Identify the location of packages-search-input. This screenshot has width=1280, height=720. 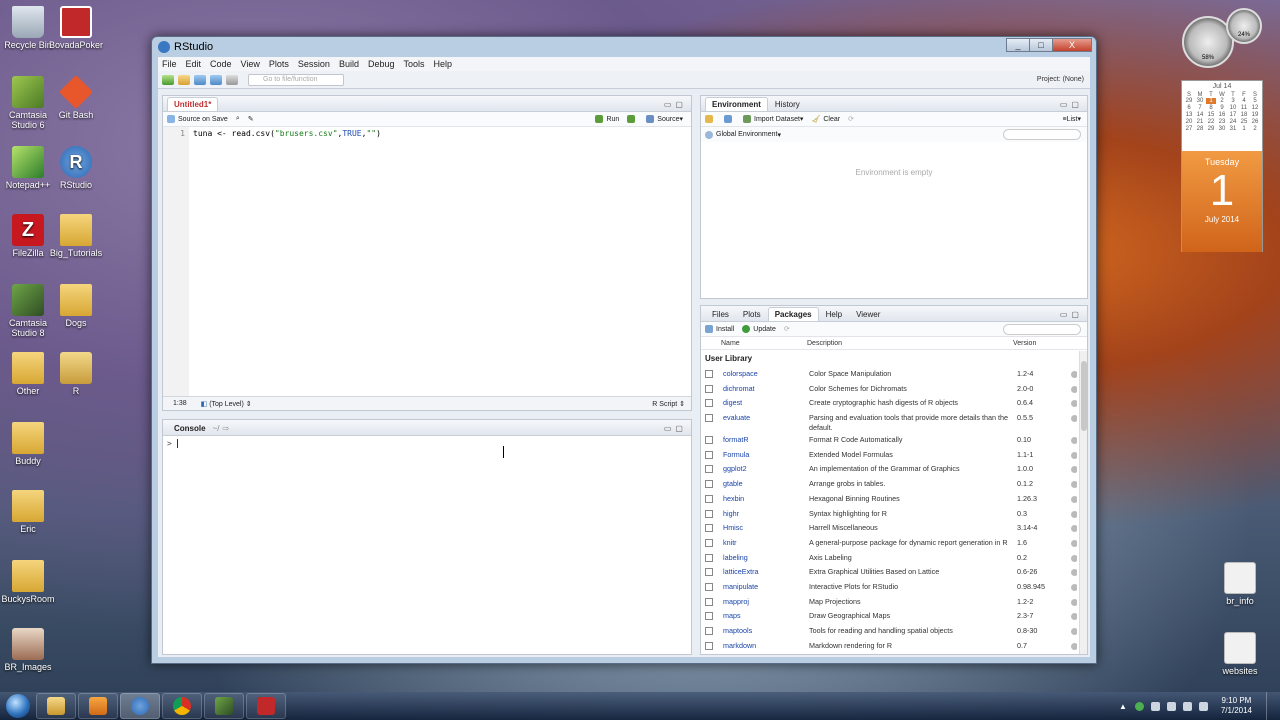
(1042, 329).